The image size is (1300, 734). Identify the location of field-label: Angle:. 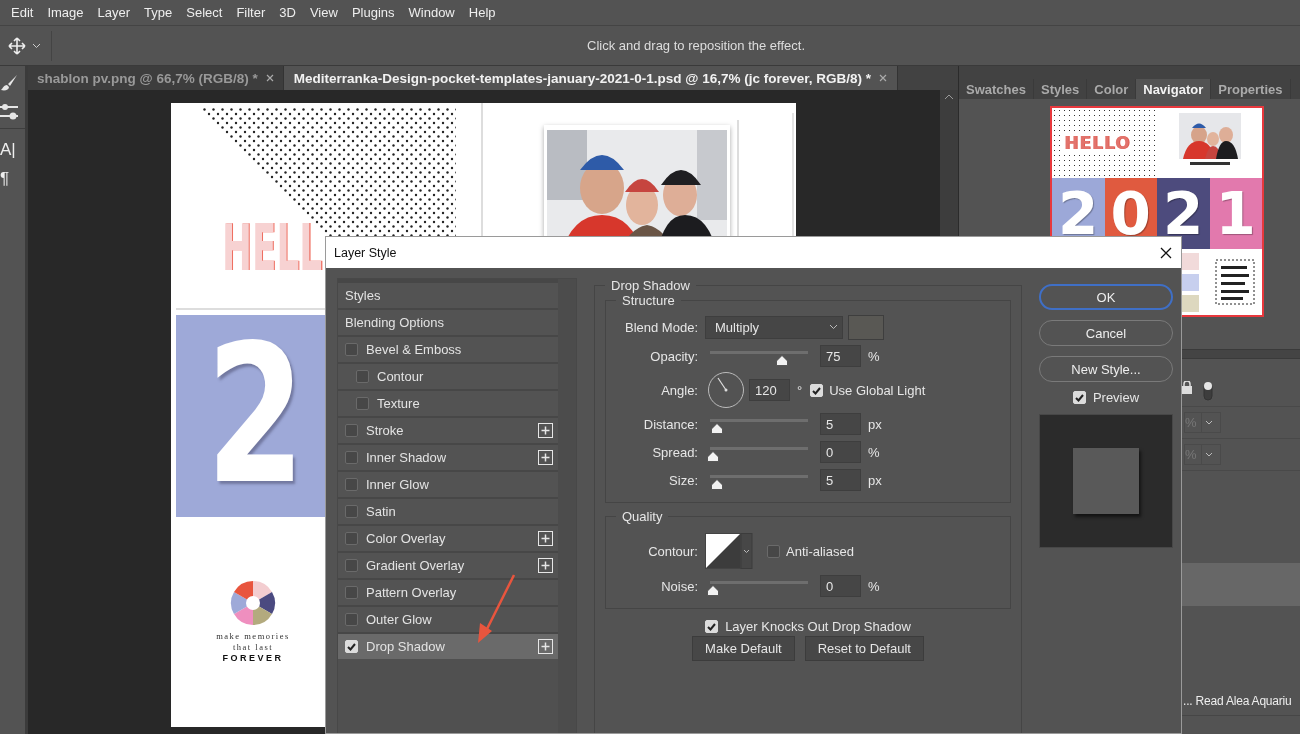
(679, 390).